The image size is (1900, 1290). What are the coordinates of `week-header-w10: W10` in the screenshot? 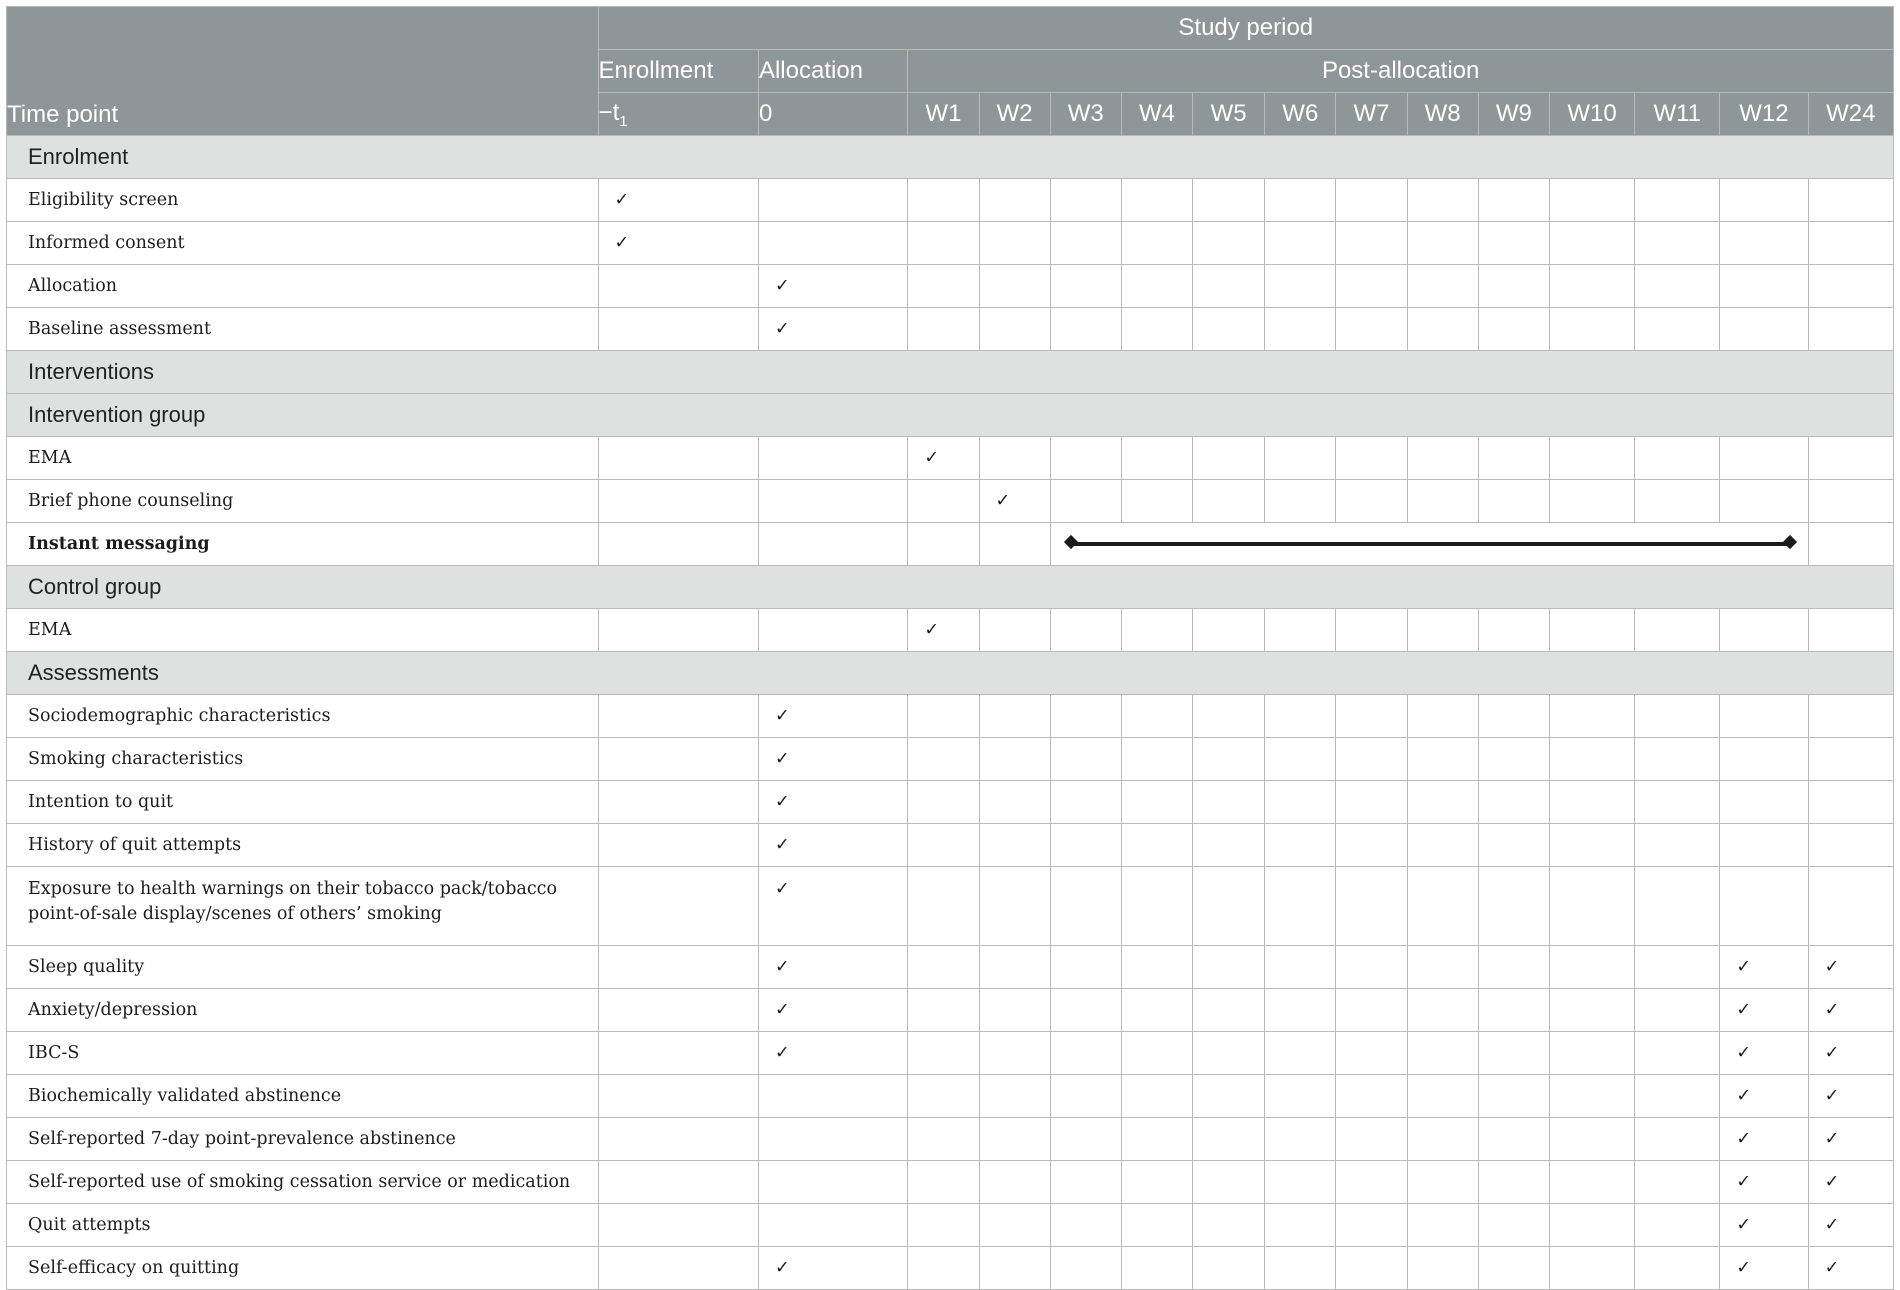 It's located at (1592, 114).